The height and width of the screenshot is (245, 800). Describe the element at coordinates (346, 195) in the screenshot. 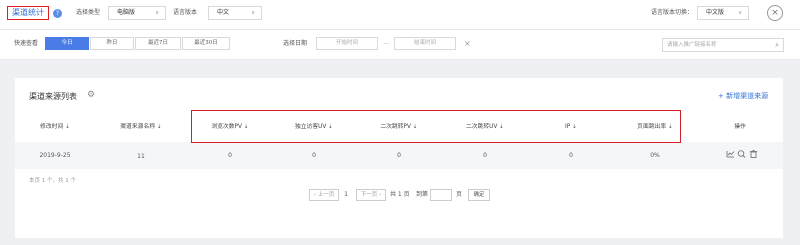

I see `current-page: 1` at that location.